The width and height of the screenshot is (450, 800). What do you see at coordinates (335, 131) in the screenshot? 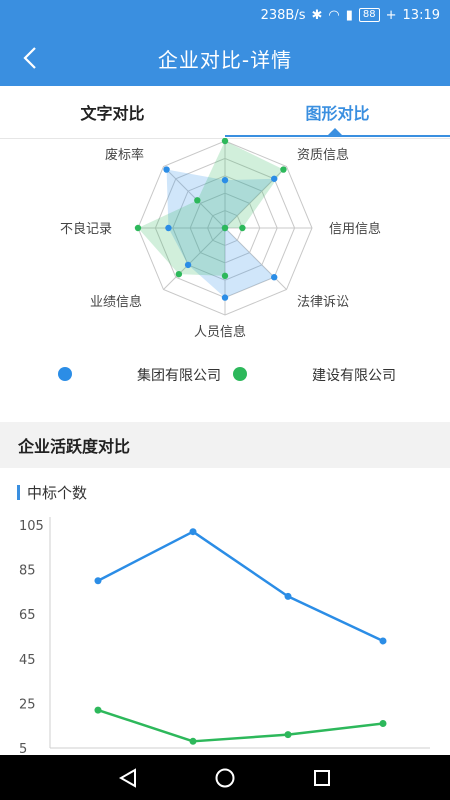
I see `tab-caret-icon` at bounding box center [335, 131].